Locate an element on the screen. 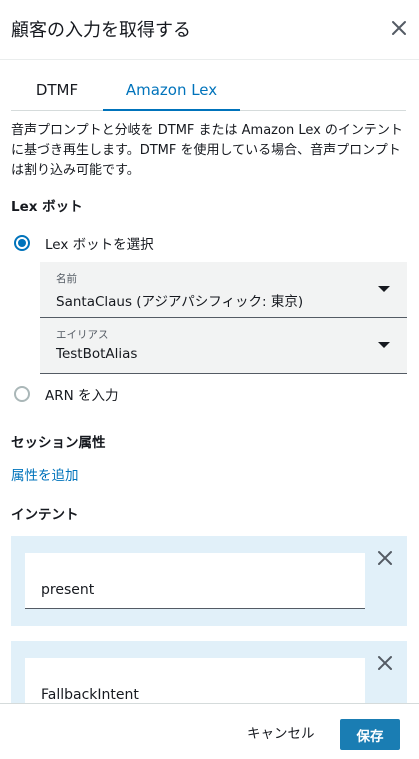 This screenshot has height=759, width=419. intent-card: FallbackIntent is located at coordinates (209, 672).